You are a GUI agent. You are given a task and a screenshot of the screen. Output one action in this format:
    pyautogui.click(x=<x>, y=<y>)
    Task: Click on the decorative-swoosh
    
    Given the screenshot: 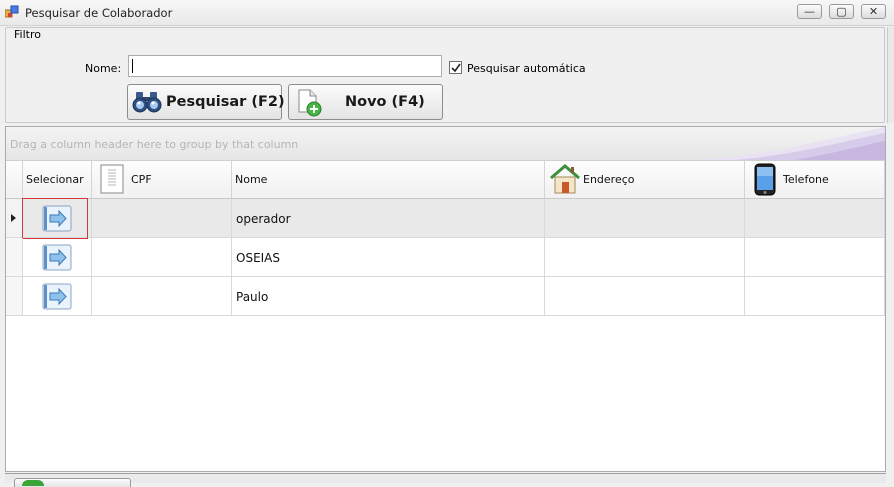 What is the action you would take?
    pyautogui.click(x=790, y=143)
    